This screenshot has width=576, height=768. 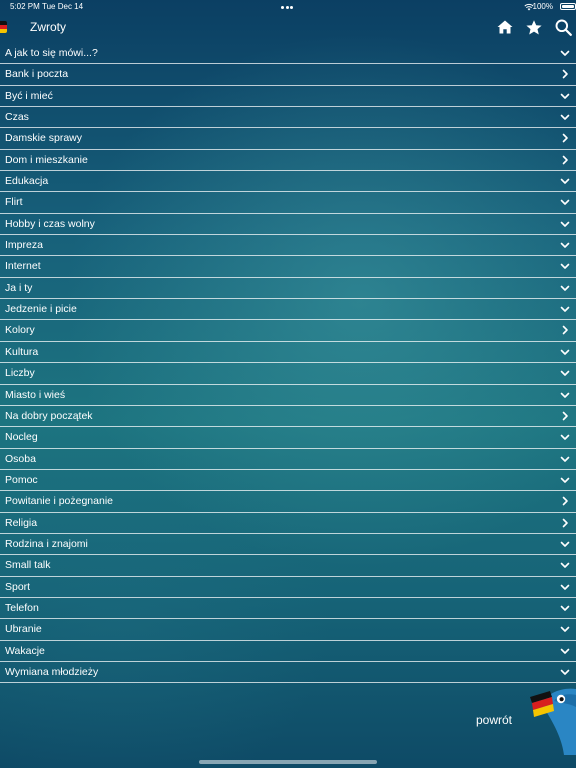 What do you see at coordinates (288, 395) in the screenshot?
I see `category-row: Miasto i wieś` at bounding box center [288, 395].